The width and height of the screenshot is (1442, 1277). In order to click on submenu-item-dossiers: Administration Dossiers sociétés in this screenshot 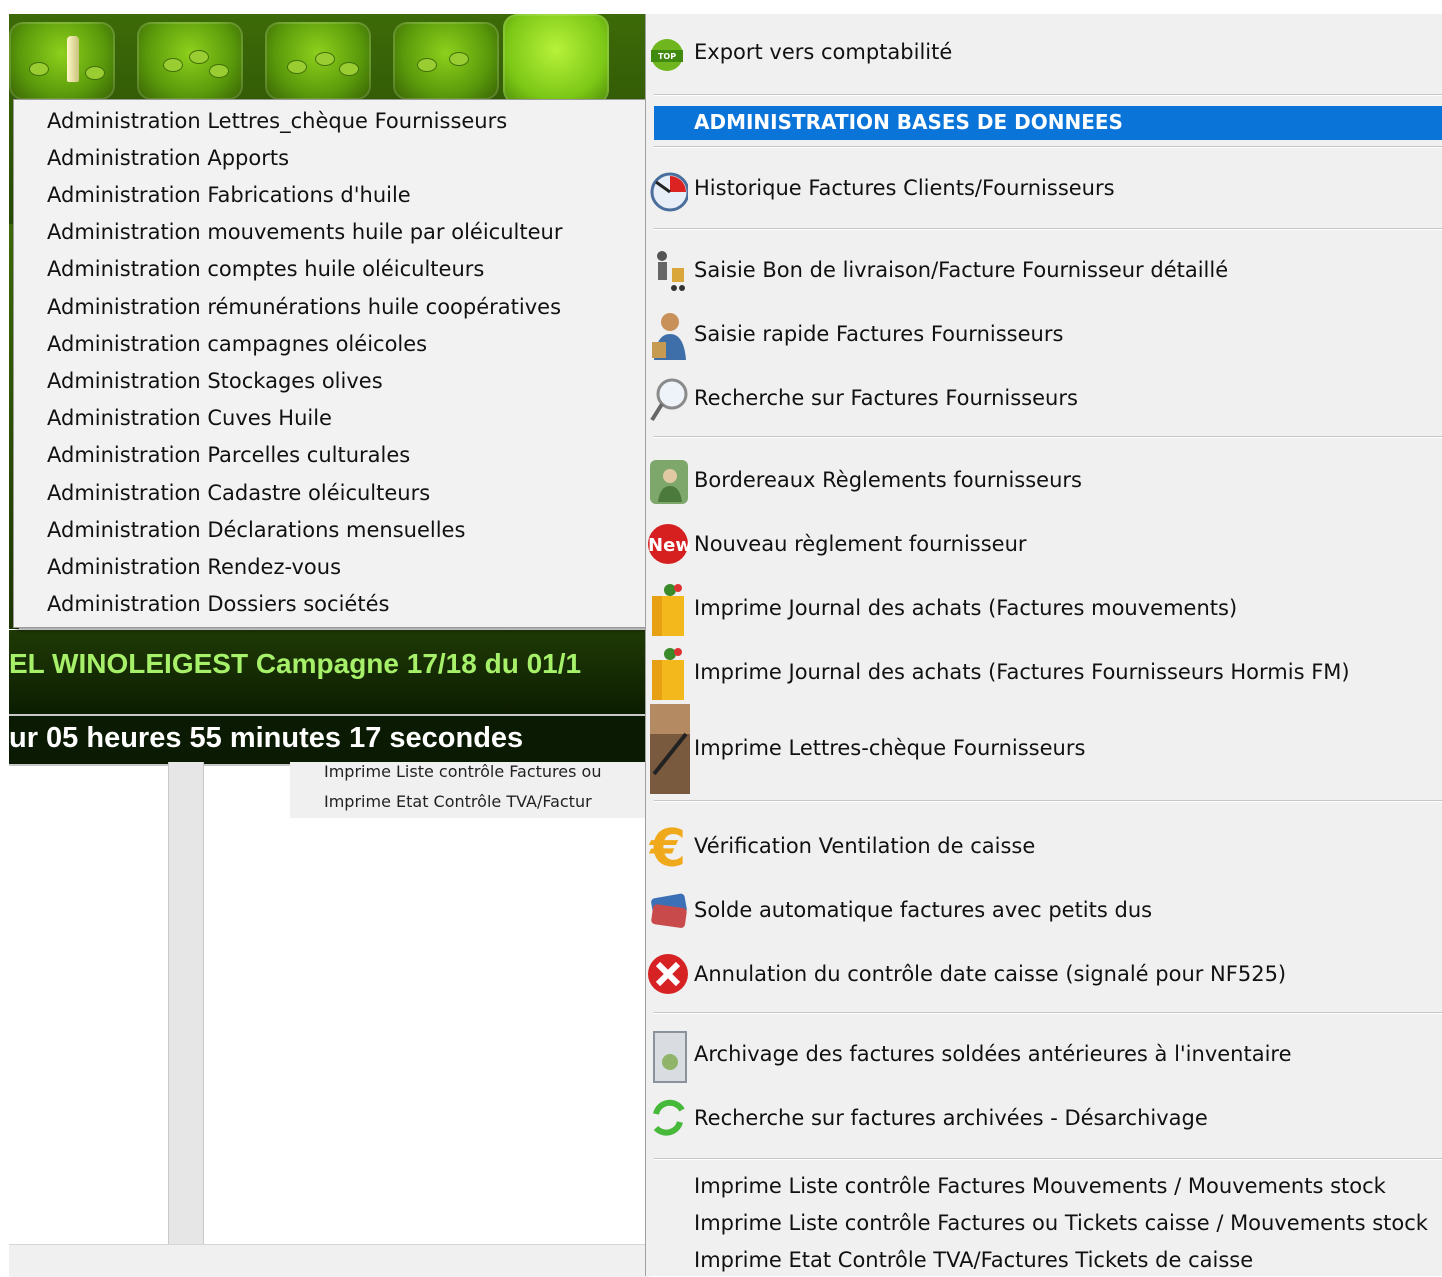, I will do `click(218, 604)`.